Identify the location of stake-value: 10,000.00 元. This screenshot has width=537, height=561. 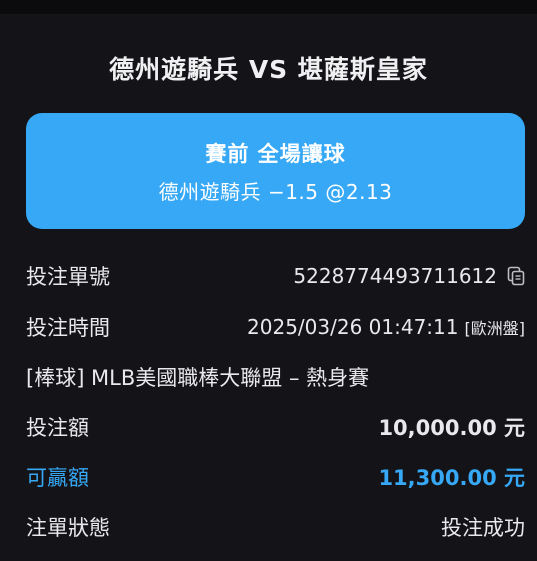
(451, 428).